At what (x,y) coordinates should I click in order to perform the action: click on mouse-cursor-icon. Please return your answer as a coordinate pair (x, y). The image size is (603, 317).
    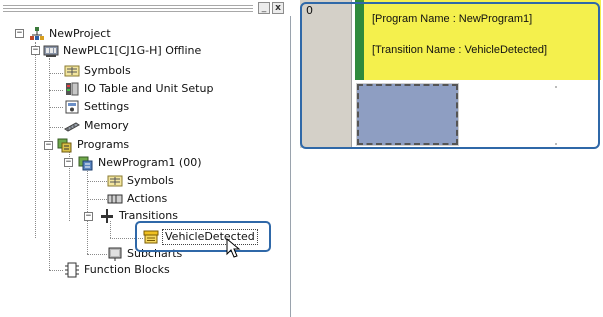
    Looking at the image, I should click on (233, 248).